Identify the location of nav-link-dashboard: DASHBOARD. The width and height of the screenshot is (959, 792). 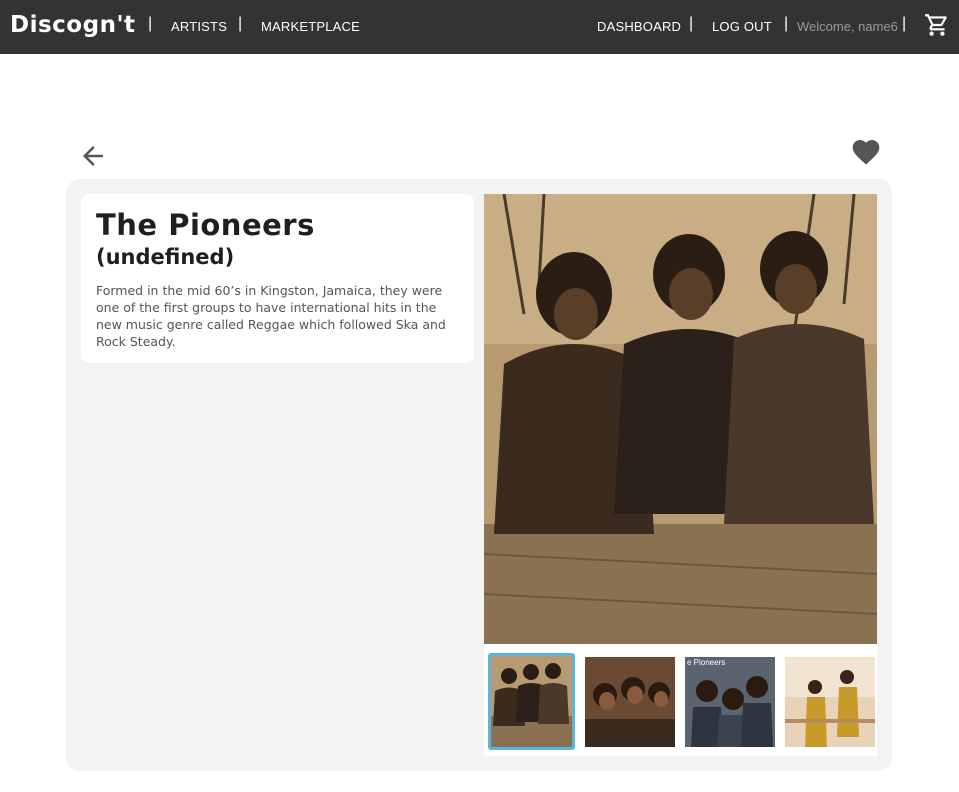
(639, 26).